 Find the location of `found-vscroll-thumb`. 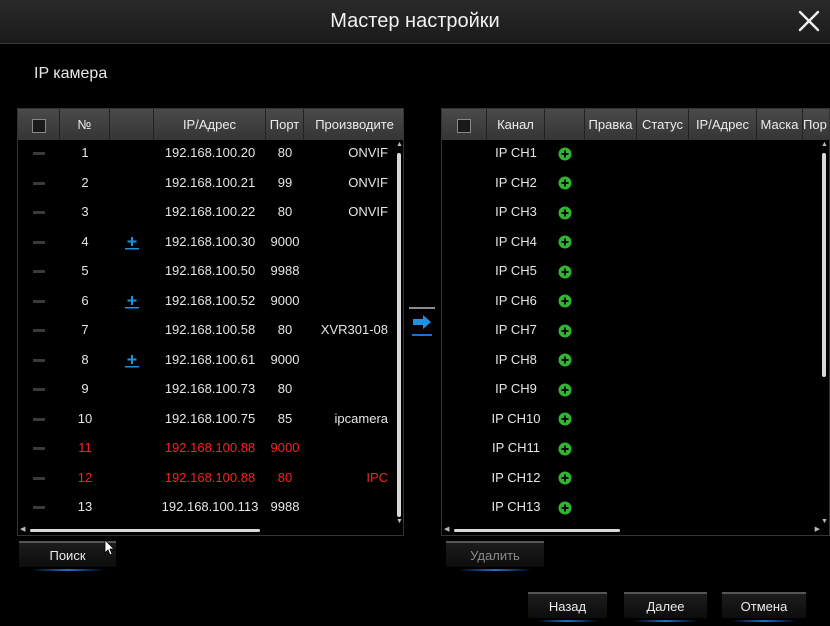

found-vscroll-thumb is located at coordinates (399, 335).